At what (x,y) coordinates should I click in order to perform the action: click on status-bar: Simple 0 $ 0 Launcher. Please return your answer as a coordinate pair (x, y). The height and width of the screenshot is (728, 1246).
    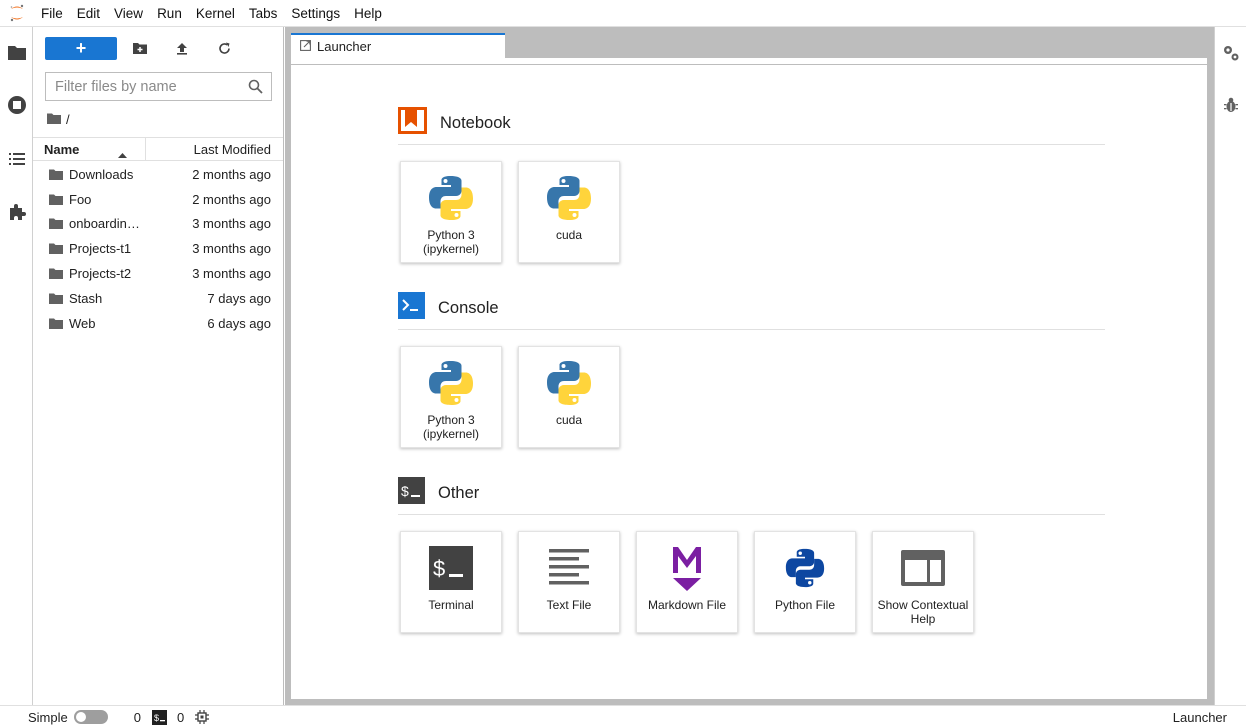
    Looking at the image, I should click on (623, 716).